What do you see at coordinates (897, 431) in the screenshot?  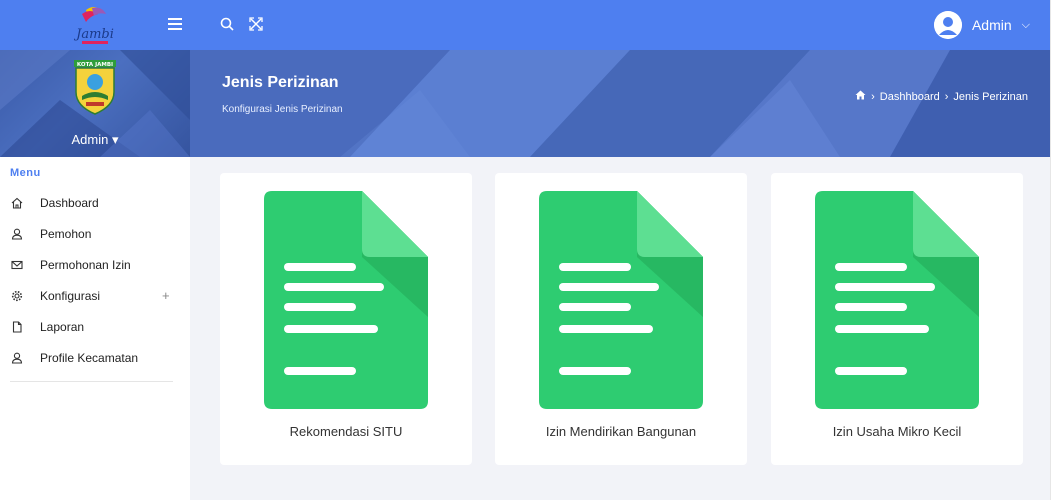 I see `card-label: Izin Usaha Mikro Kecil` at bounding box center [897, 431].